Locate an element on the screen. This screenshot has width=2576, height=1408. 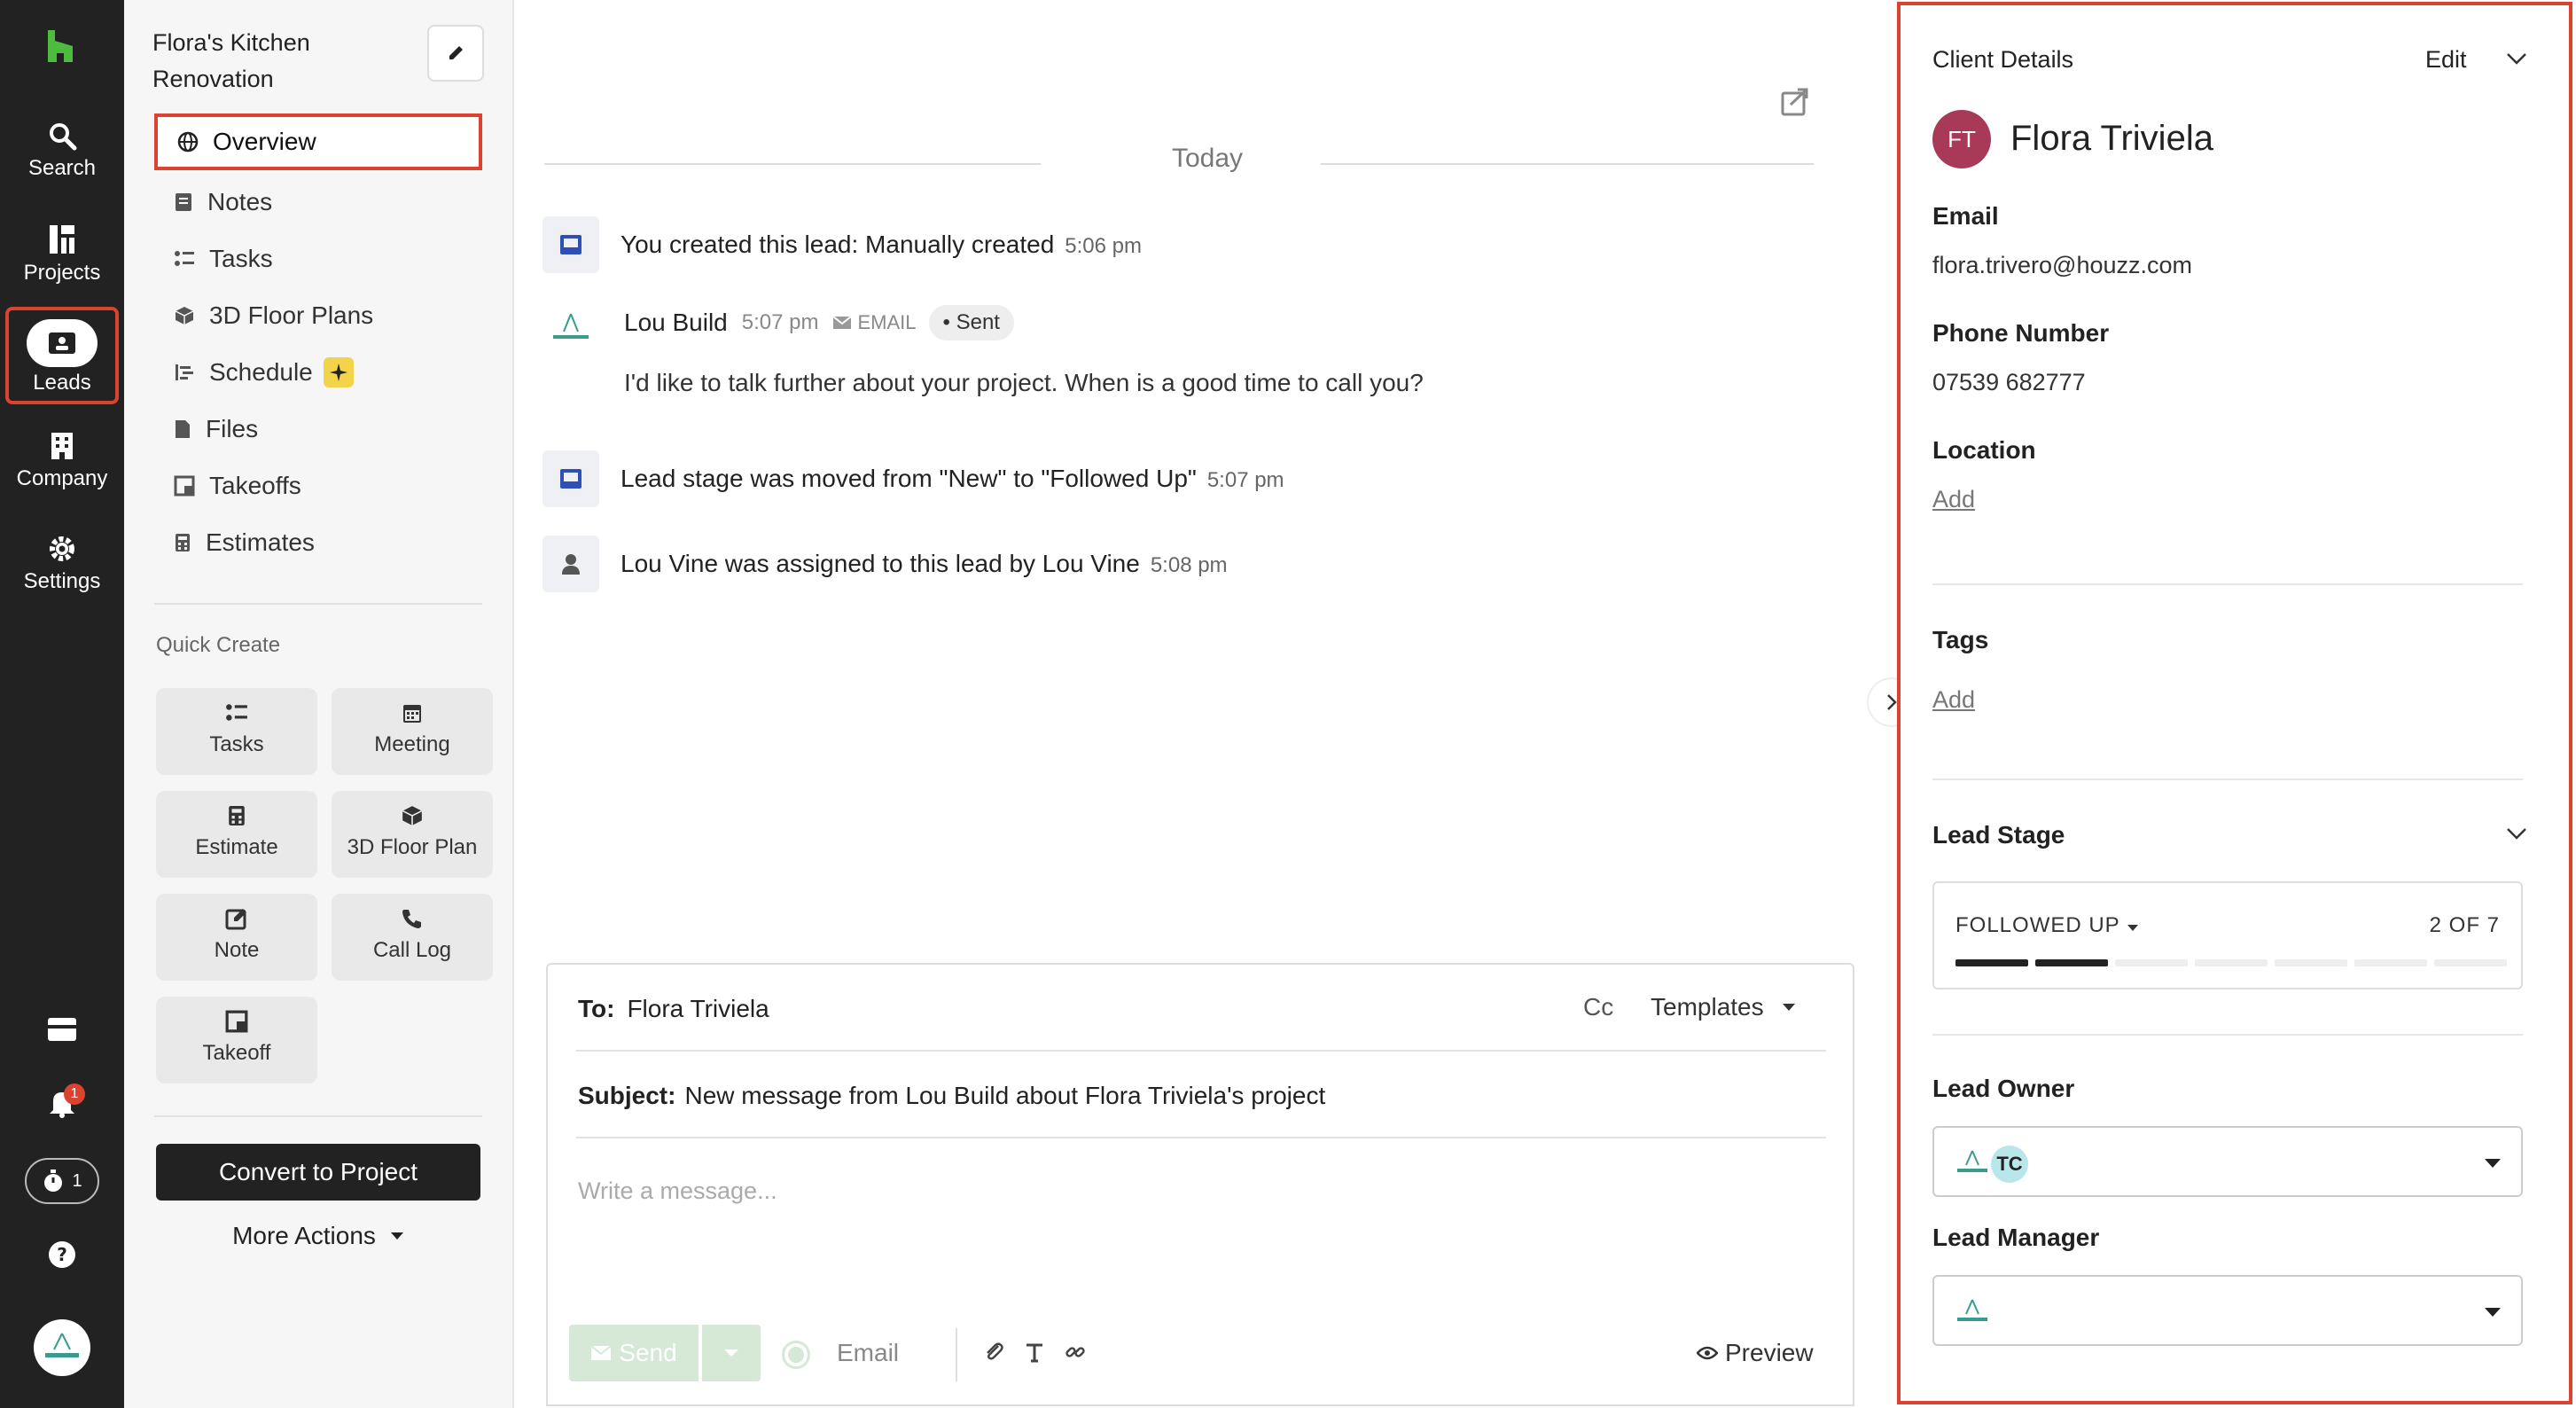
quick-create-3d-floor-plan: 3D Floor Plan is located at coordinates (412, 835).